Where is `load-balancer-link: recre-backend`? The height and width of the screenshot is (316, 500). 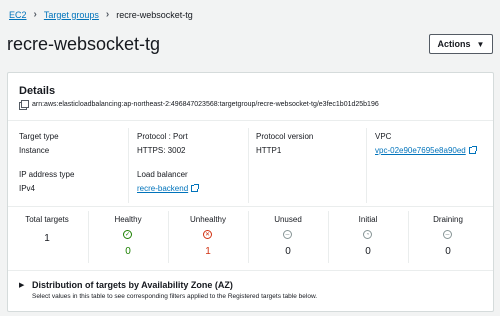 load-balancer-link: recre-backend is located at coordinates (168, 188).